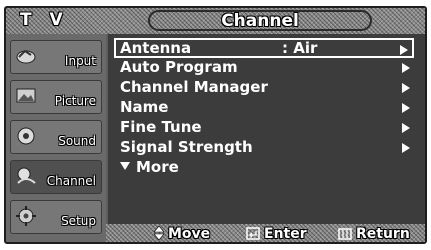 This screenshot has height=250, width=431. Describe the element at coordinates (300, 48) in the screenshot. I see `antenna-value: : Air` at that location.